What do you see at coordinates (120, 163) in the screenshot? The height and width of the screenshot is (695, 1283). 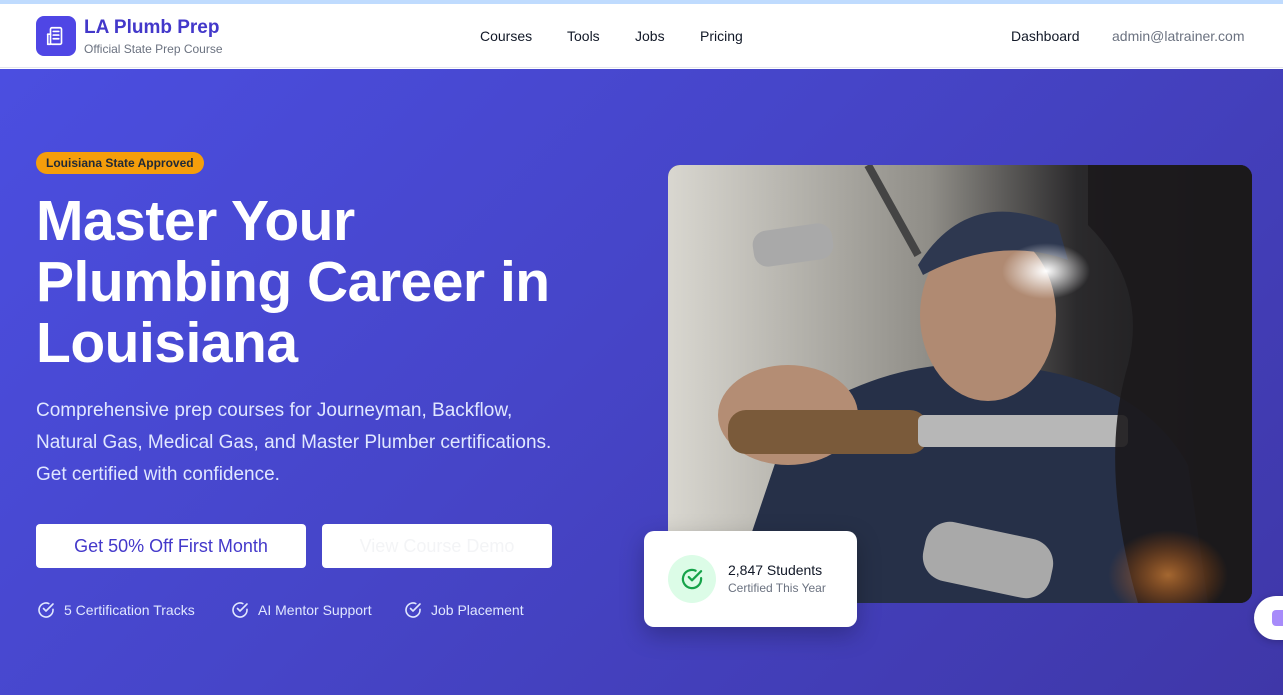 I see `state-approved-badge: Louisiana State Approved` at bounding box center [120, 163].